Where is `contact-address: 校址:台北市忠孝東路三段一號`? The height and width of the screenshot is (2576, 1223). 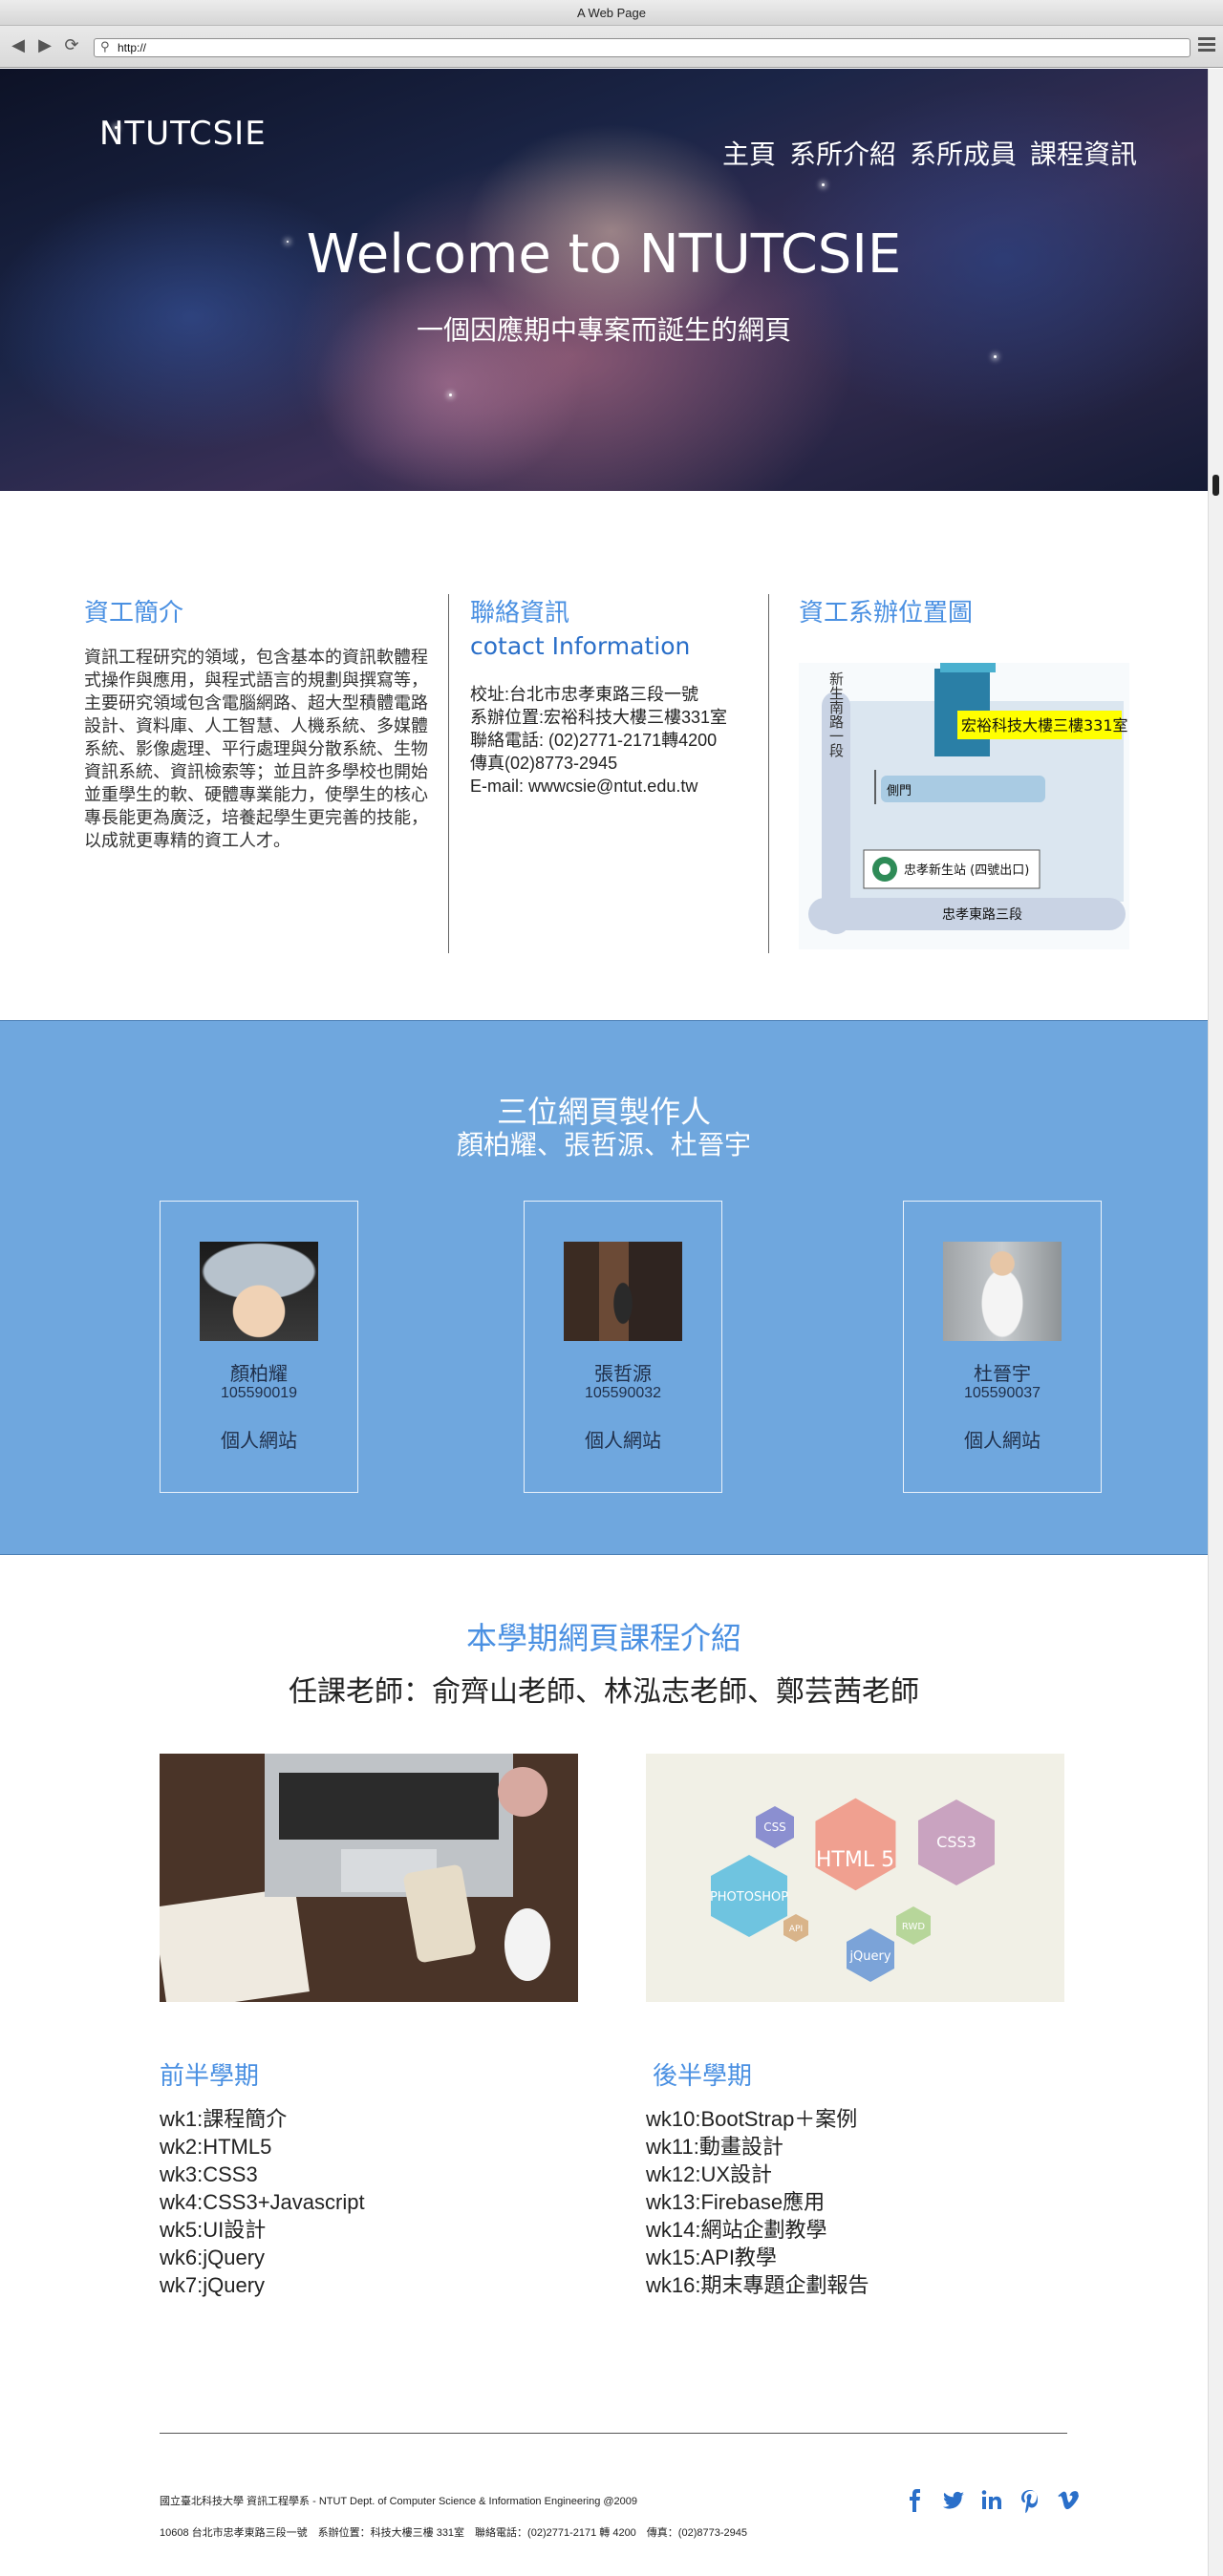
contact-address: 校址:台北市忠孝東路三段一號 is located at coordinates (584, 694).